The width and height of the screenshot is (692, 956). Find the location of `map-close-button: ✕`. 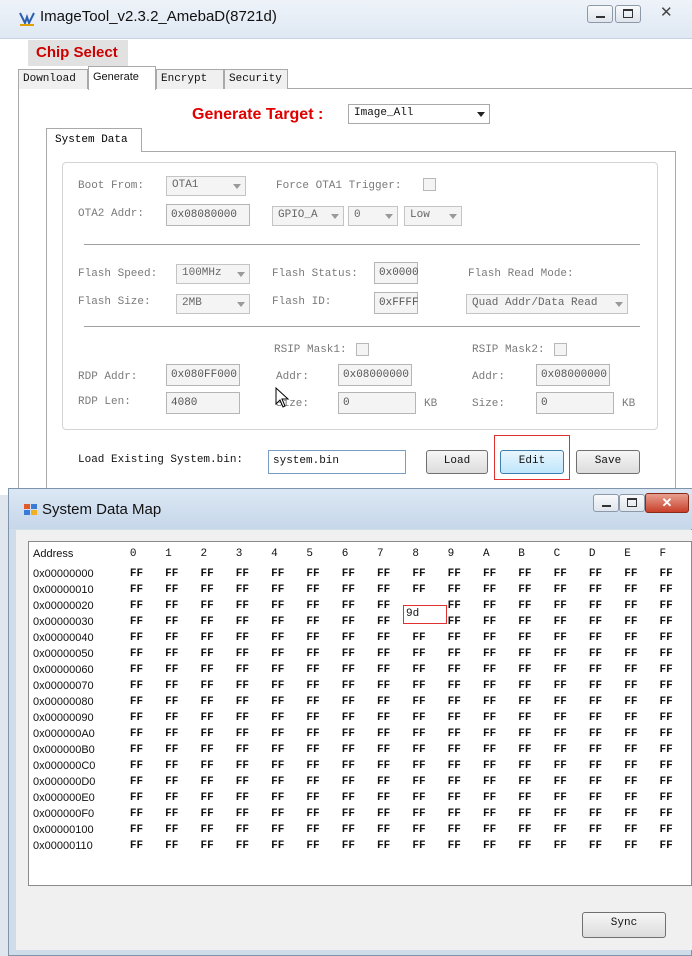

map-close-button: ✕ is located at coordinates (667, 503).